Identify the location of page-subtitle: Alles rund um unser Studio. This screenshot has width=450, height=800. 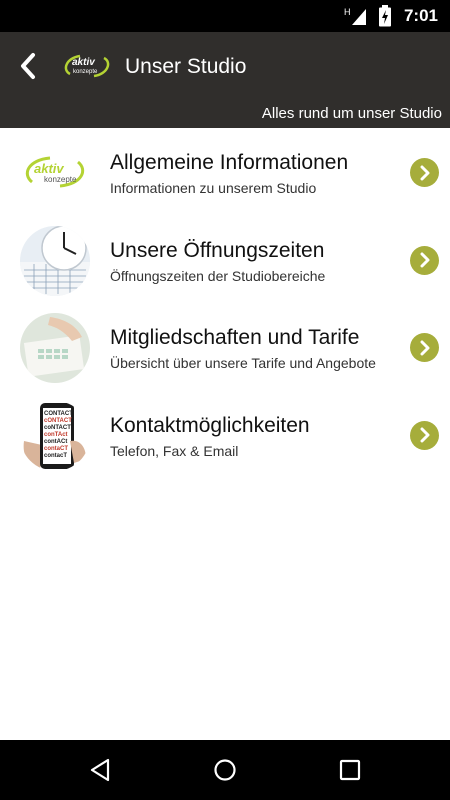
(351, 113).